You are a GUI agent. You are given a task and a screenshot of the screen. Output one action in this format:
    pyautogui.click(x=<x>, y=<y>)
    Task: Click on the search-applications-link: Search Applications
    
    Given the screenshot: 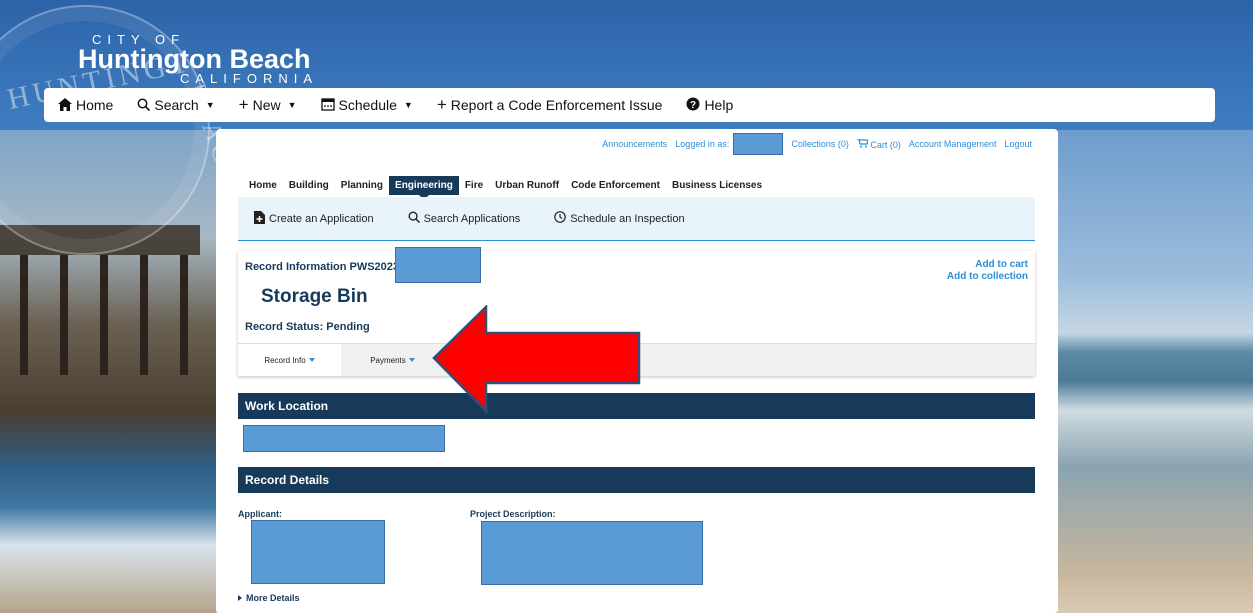 What is the action you would take?
    pyautogui.click(x=464, y=218)
    